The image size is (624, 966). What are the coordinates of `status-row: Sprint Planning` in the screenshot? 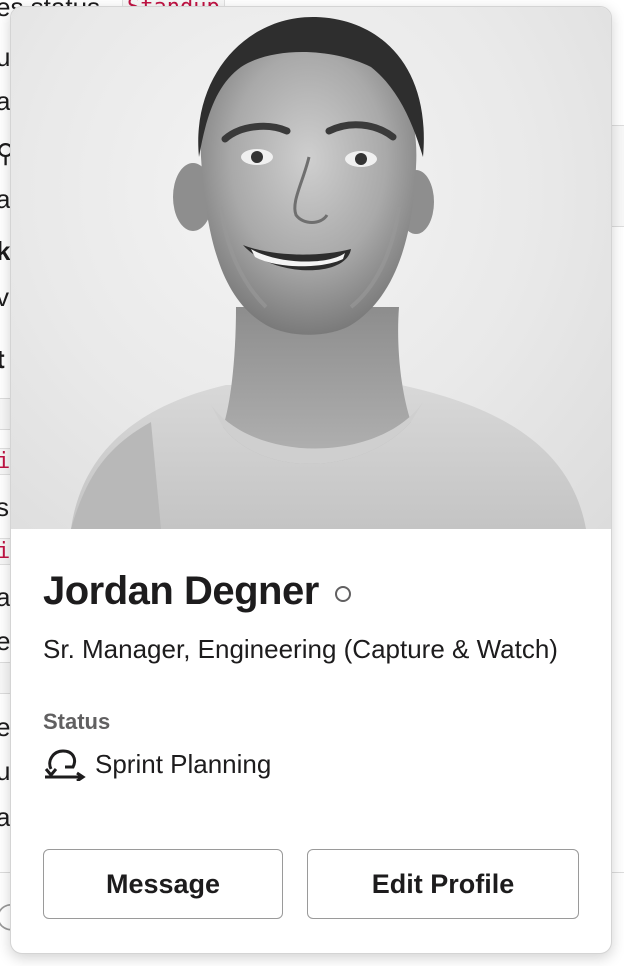 It's located at (311, 764).